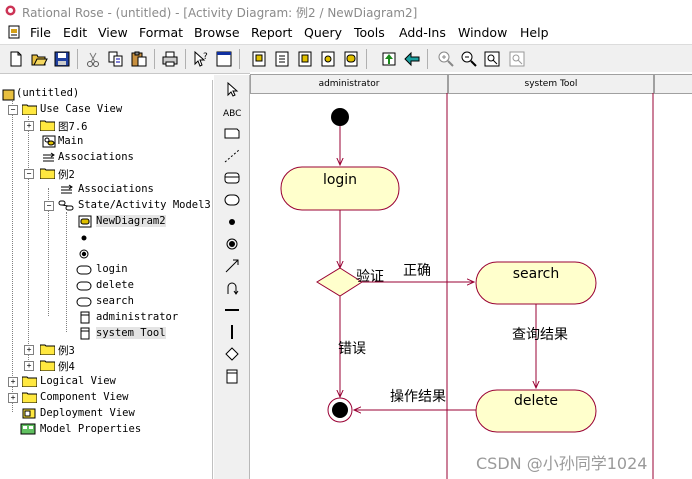 The image size is (692, 479). I want to click on print-icon, so click(170, 59).